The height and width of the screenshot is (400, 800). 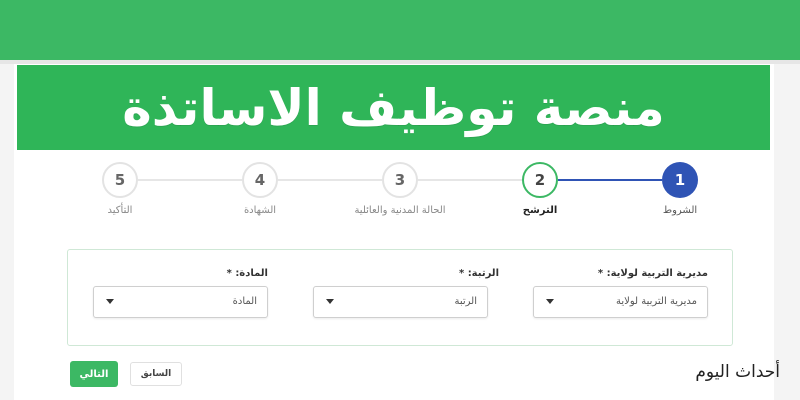 I want to click on step-5-number: 5, so click(x=120, y=180).